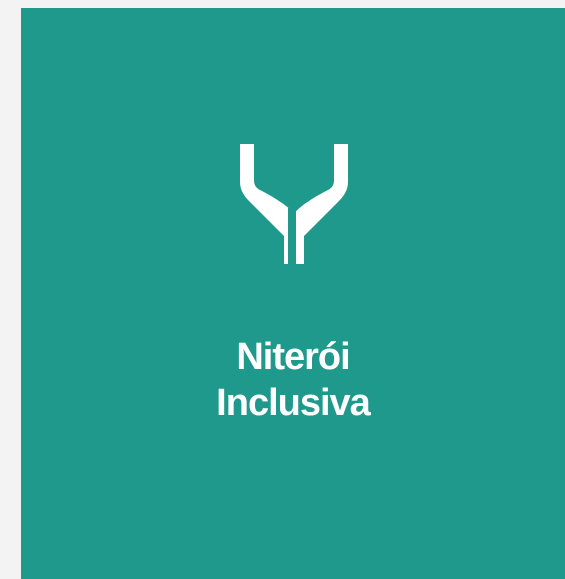 The width and height of the screenshot is (565, 579). Describe the element at coordinates (293, 357) in the screenshot. I see `tile-title-line1: Niterói` at that location.